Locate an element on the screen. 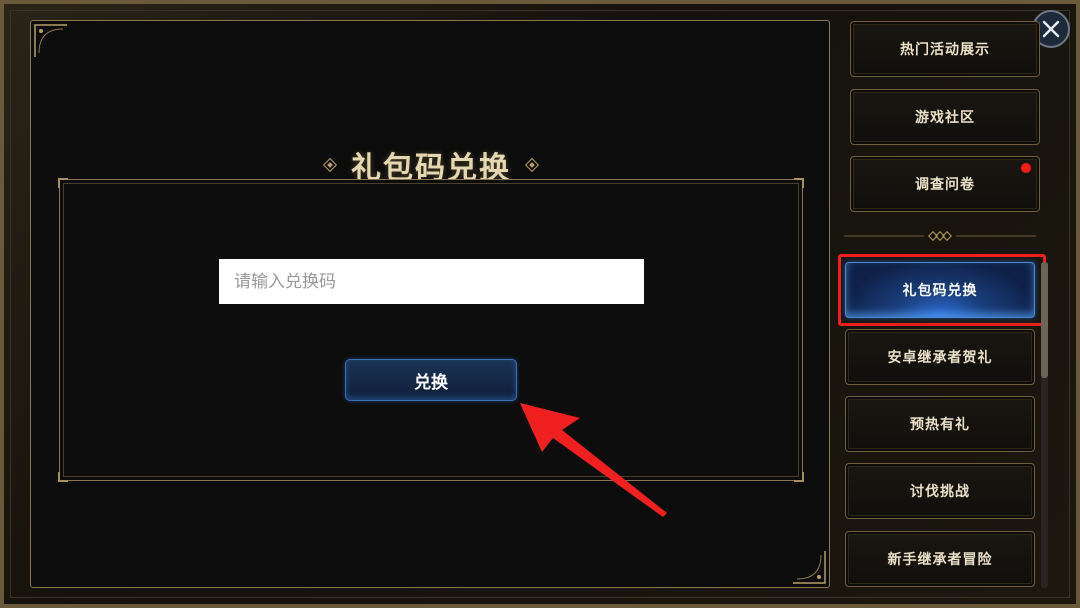  sidebar-item-hot-events: 热门活动展示 is located at coordinates (945, 49).